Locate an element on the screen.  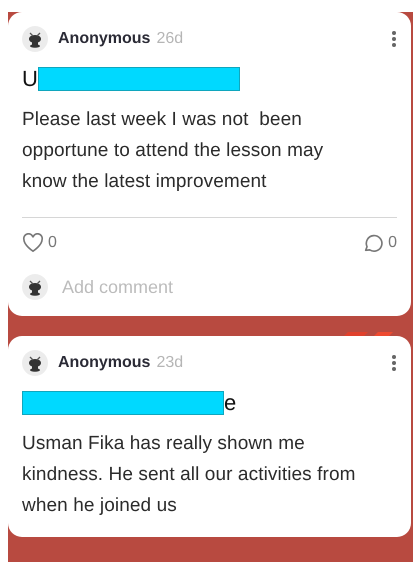
heart-icon is located at coordinates (33, 243).